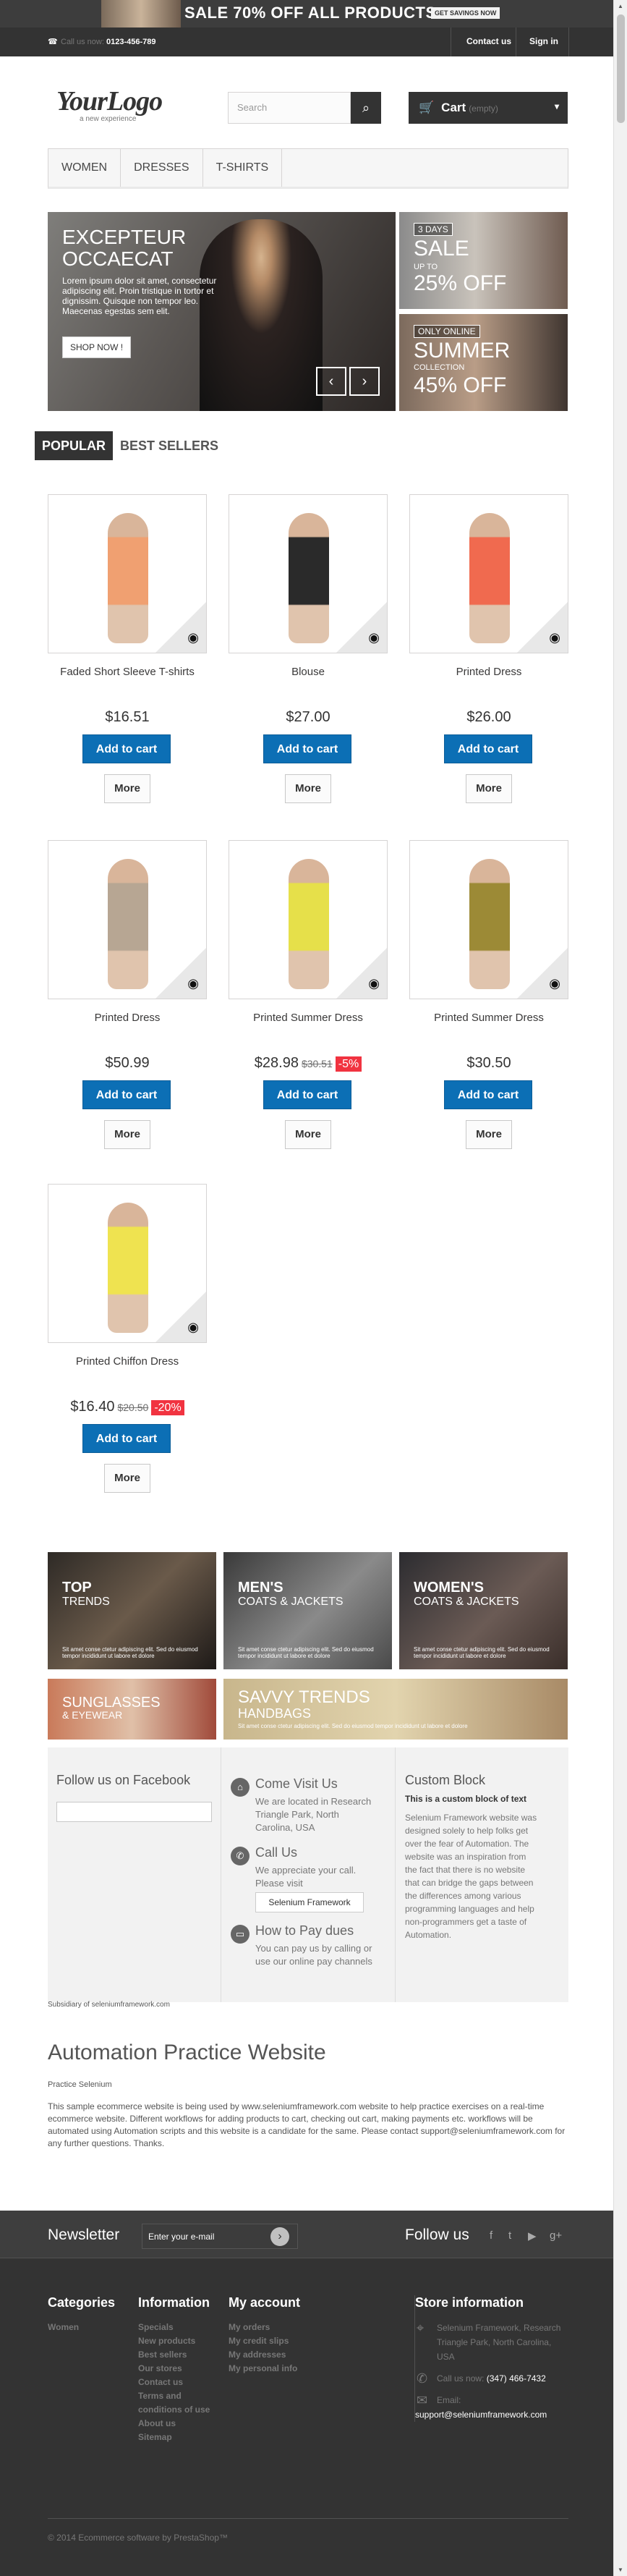 This screenshot has height=2576, width=627. What do you see at coordinates (138, 2538) in the screenshot?
I see `copyright: © 2014 Ecommerce software by PrestaShop™` at bounding box center [138, 2538].